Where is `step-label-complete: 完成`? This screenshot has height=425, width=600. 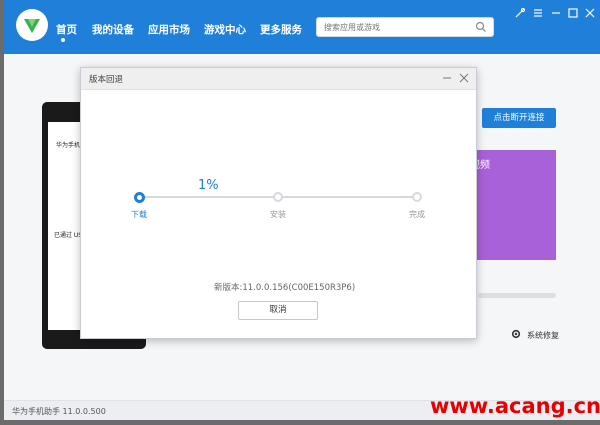
step-label-complete: 完成 is located at coordinates (417, 214).